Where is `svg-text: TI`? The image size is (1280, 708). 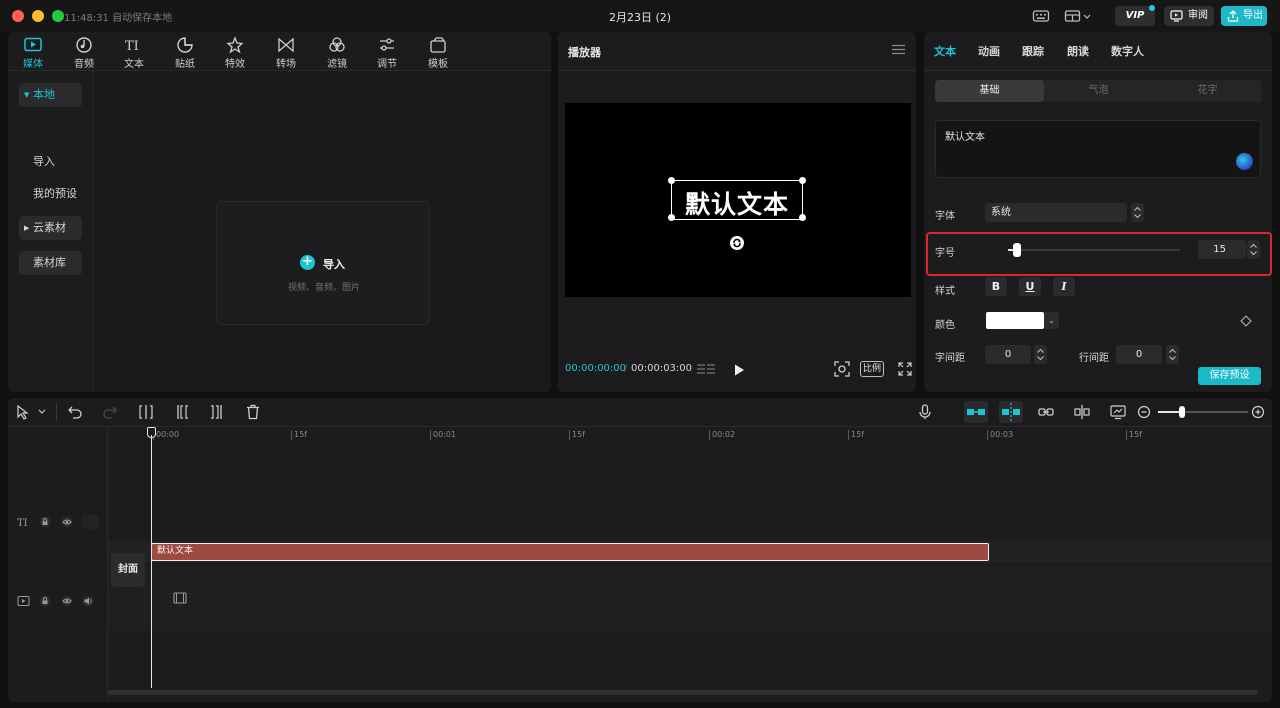 svg-text: TI is located at coordinates (22, 523).